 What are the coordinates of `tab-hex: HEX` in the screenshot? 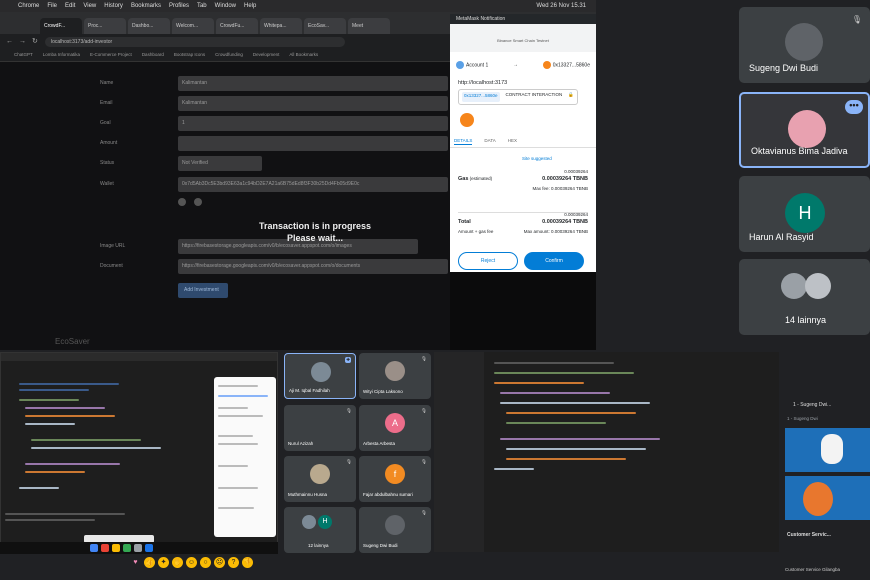 It's located at (512, 141).